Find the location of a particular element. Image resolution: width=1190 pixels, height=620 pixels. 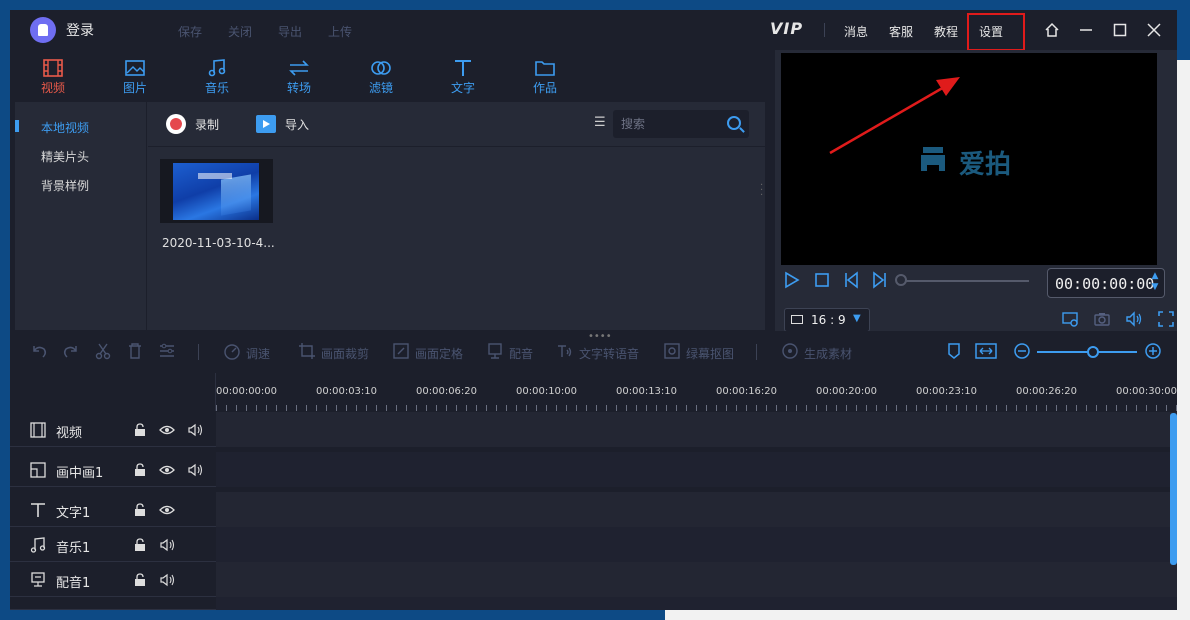

zoom-in-icon is located at coordinates (1153, 351).